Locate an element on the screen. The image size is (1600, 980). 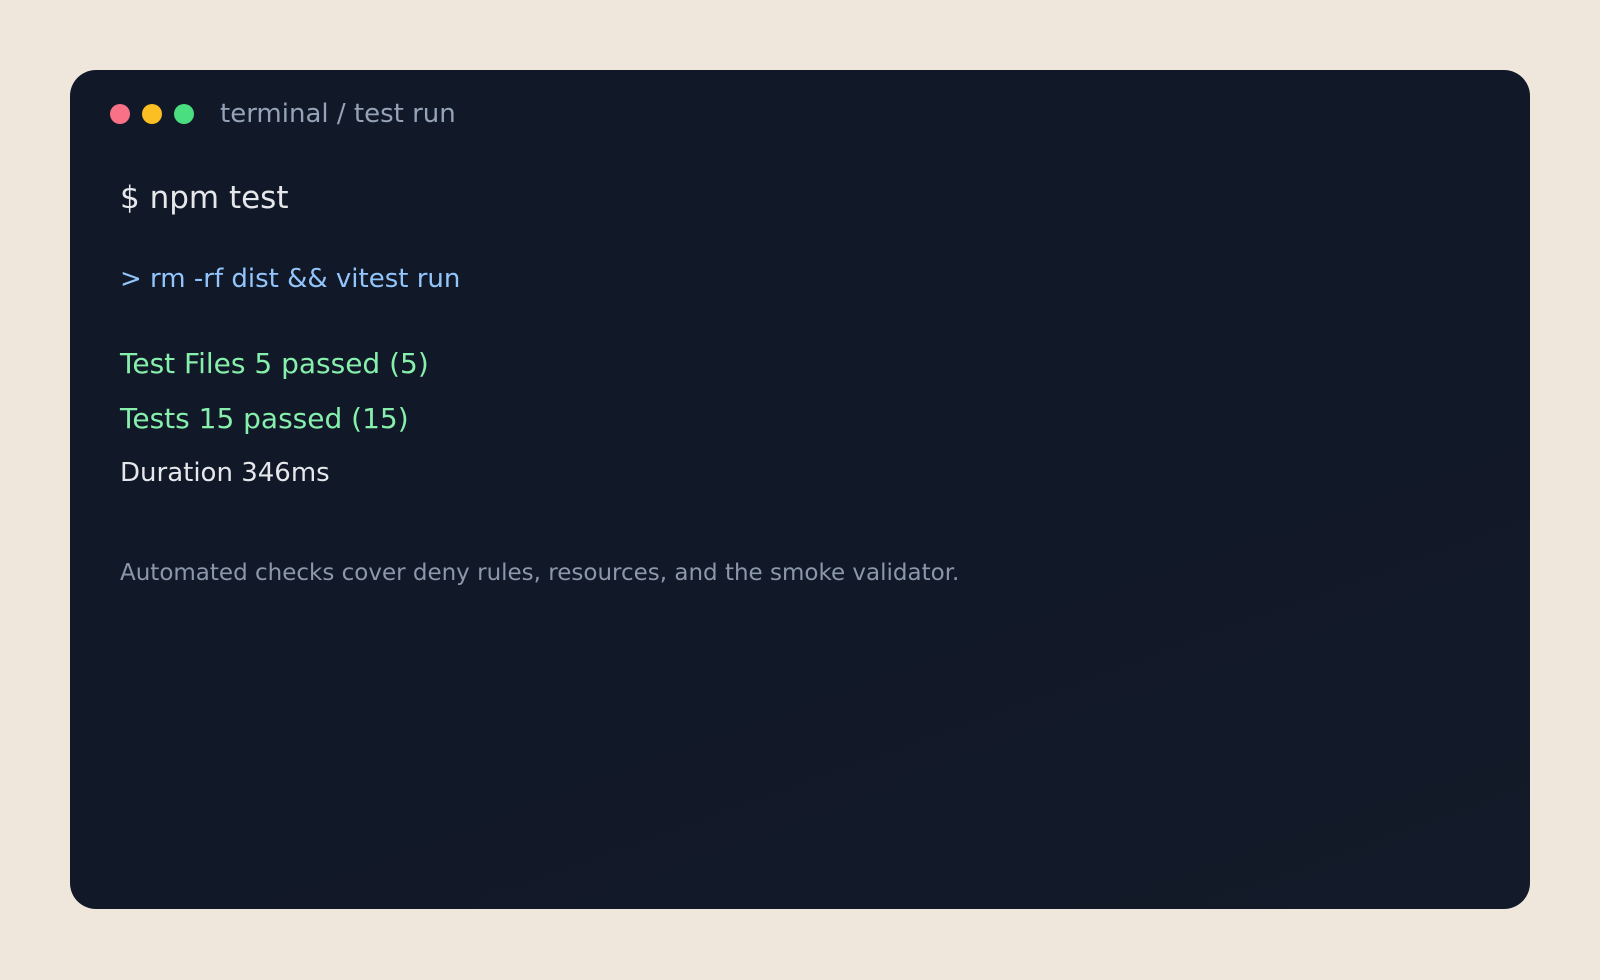
duration-result: Duration 346ms is located at coordinates (225, 473).